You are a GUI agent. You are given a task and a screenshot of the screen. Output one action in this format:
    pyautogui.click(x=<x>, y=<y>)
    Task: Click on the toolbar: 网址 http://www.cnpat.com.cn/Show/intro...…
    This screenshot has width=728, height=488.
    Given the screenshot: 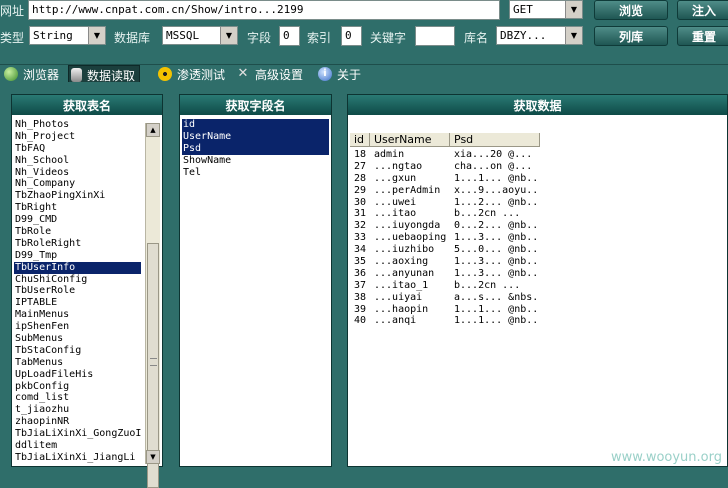 What is the action you would take?
    pyautogui.click(x=364, y=32)
    